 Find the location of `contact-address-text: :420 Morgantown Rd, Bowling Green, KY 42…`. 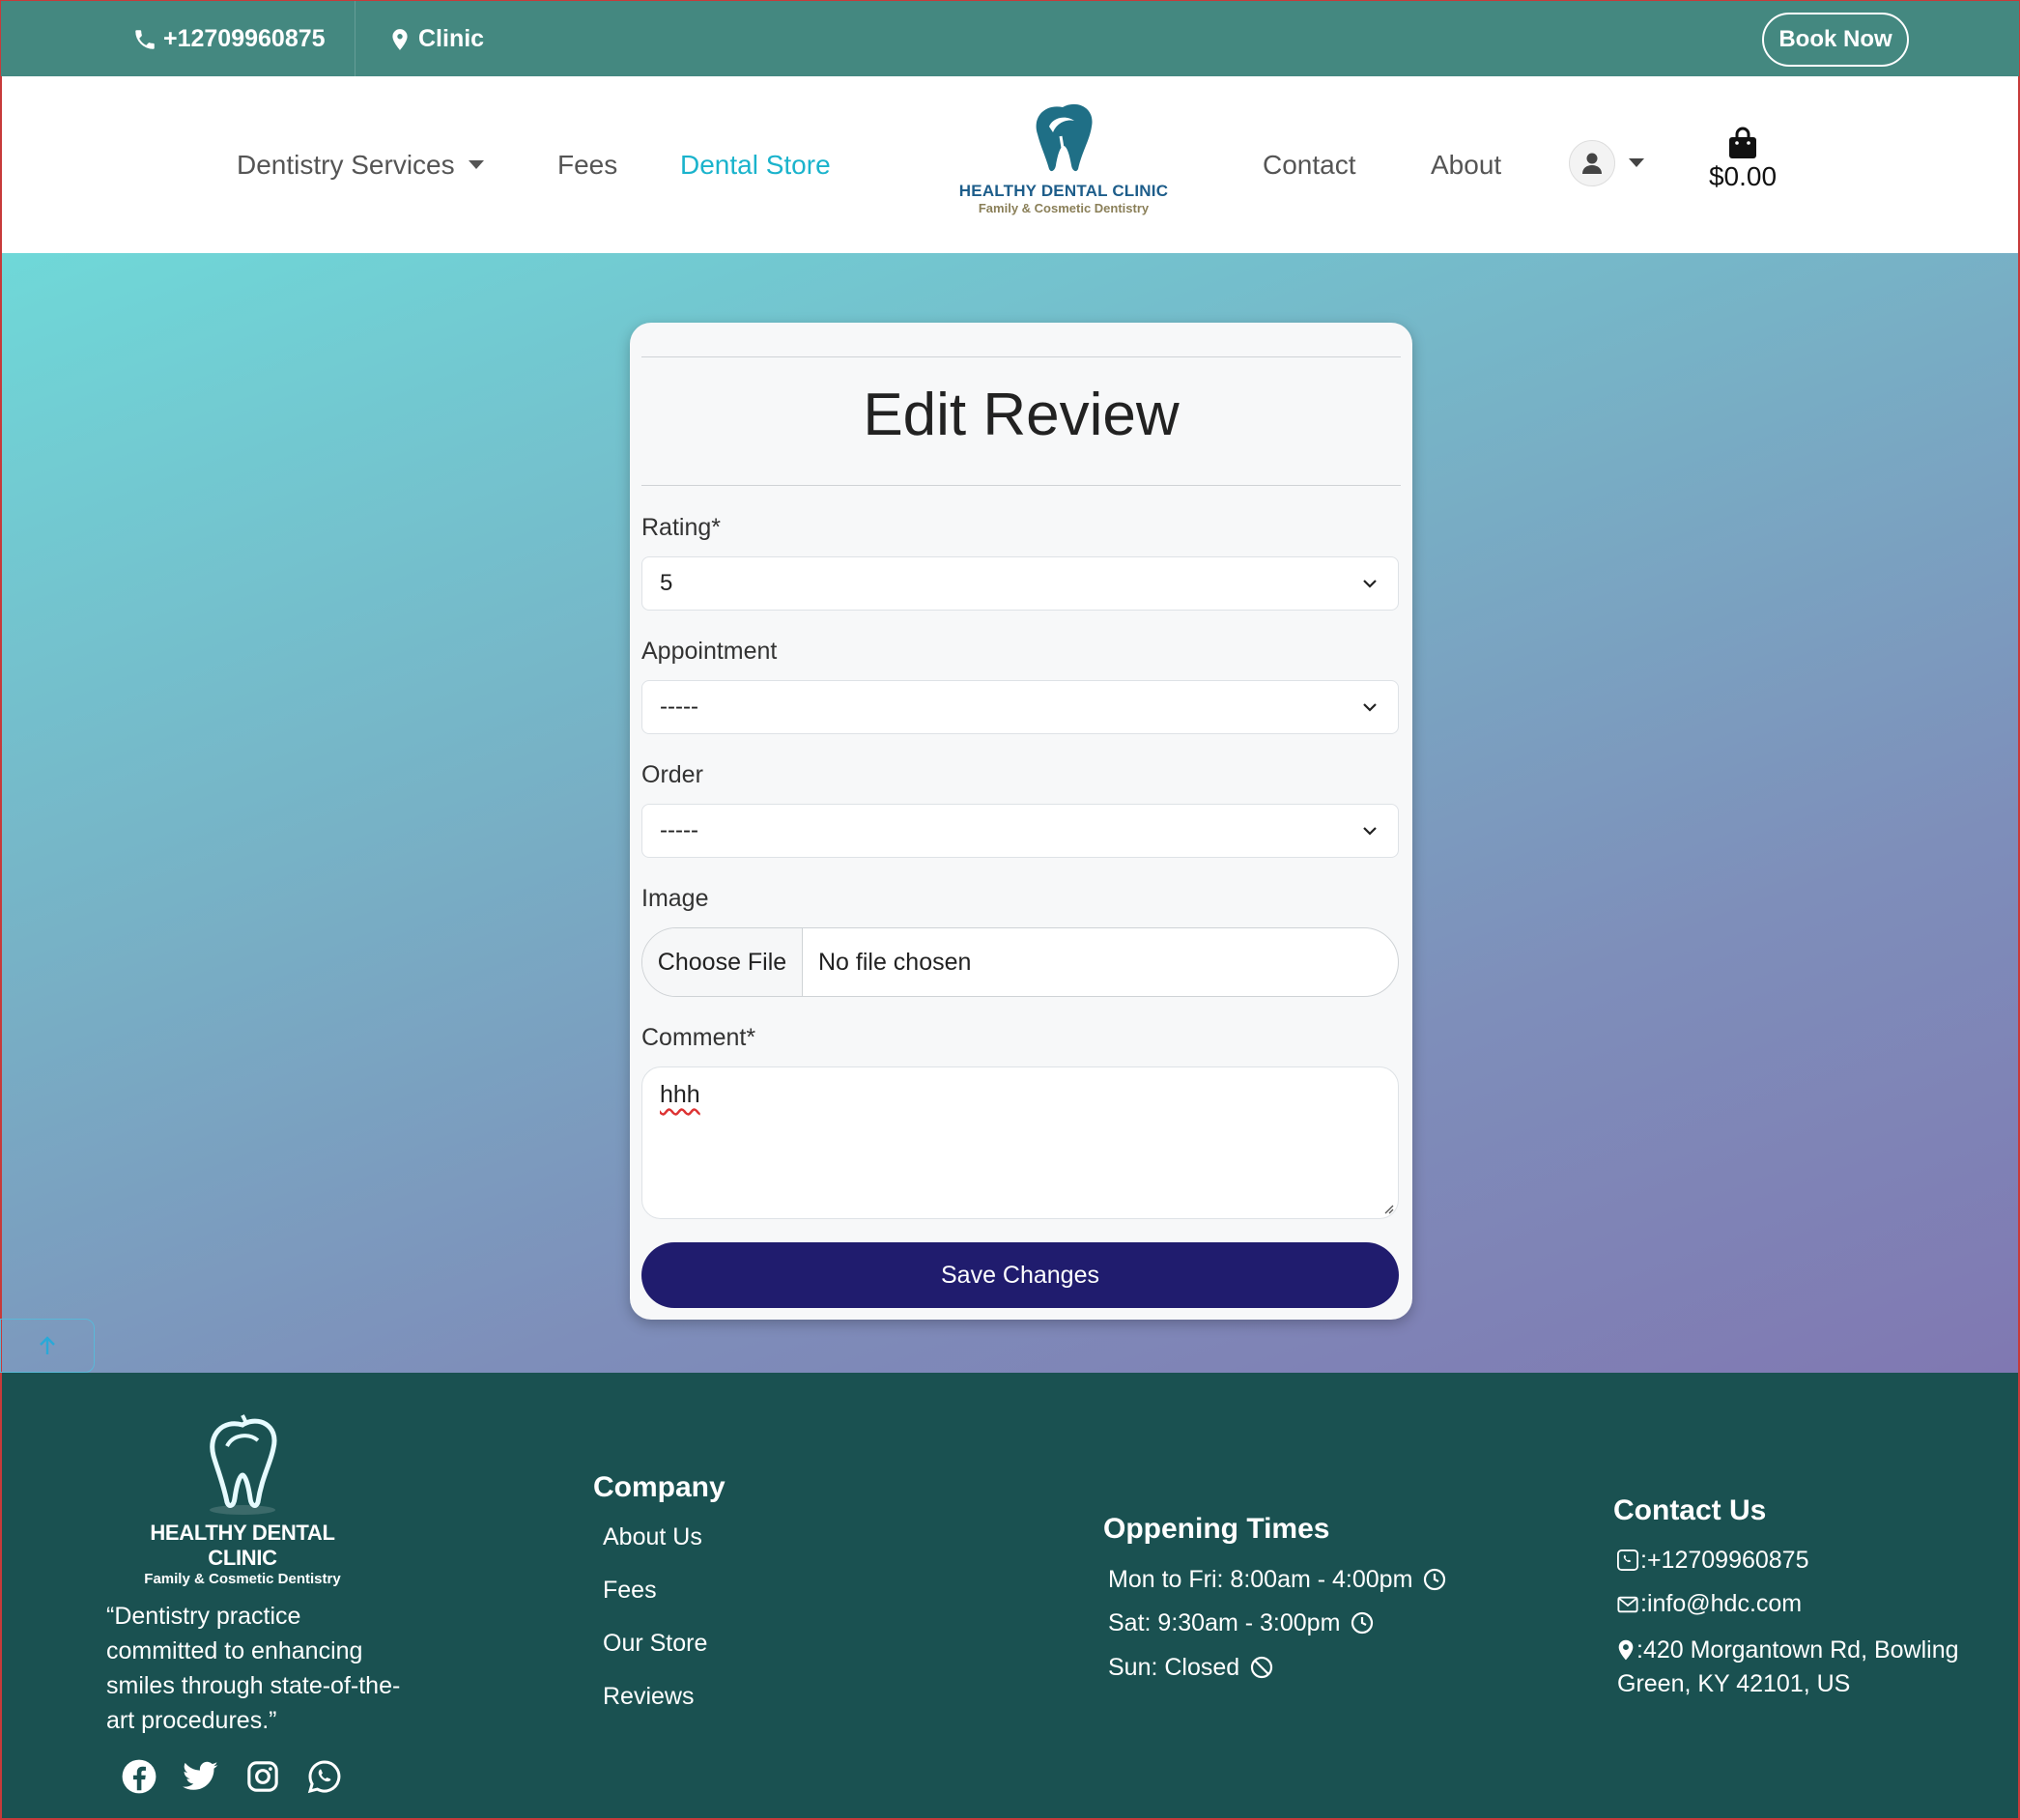

contact-address-text: :420 Morgantown Rd, Bowling Green, KY 42… is located at coordinates (1788, 1667).